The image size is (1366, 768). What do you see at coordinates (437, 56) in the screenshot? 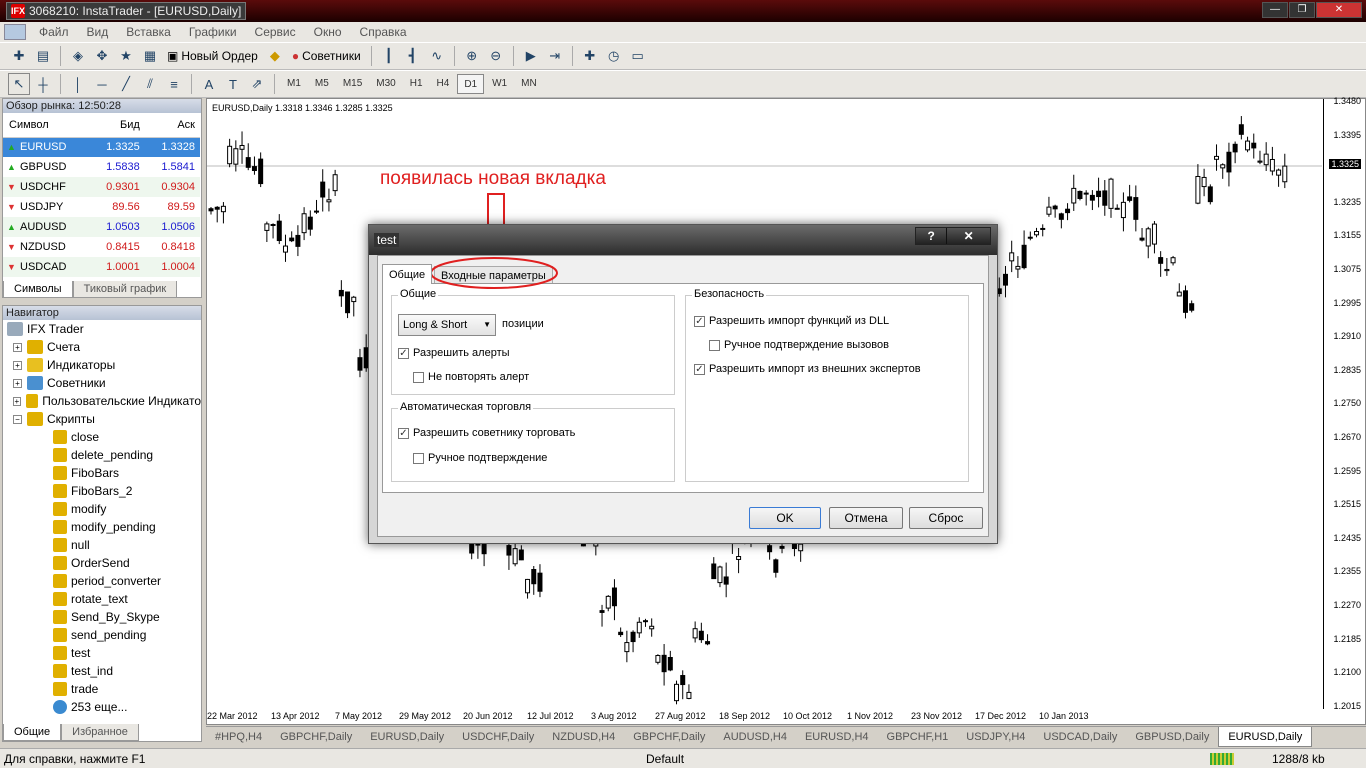
I see `line-chart-icon: ∿` at bounding box center [437, 56].